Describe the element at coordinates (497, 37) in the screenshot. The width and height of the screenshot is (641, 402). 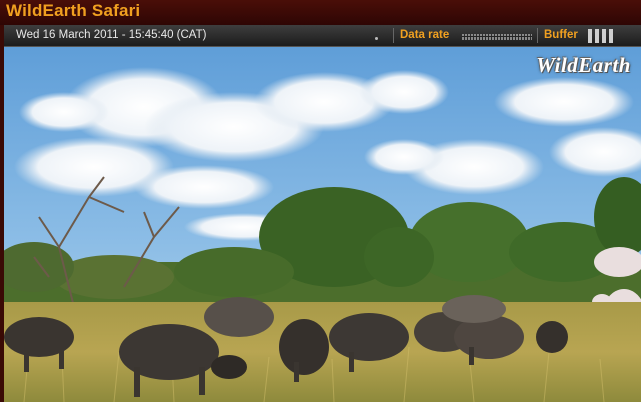
I see `data-rate-meter` at that location.